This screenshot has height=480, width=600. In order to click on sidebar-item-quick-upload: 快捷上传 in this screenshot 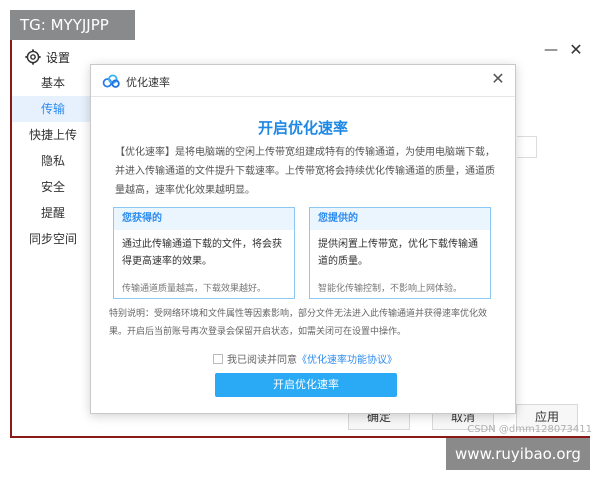, I will do `click(53, 135)`.